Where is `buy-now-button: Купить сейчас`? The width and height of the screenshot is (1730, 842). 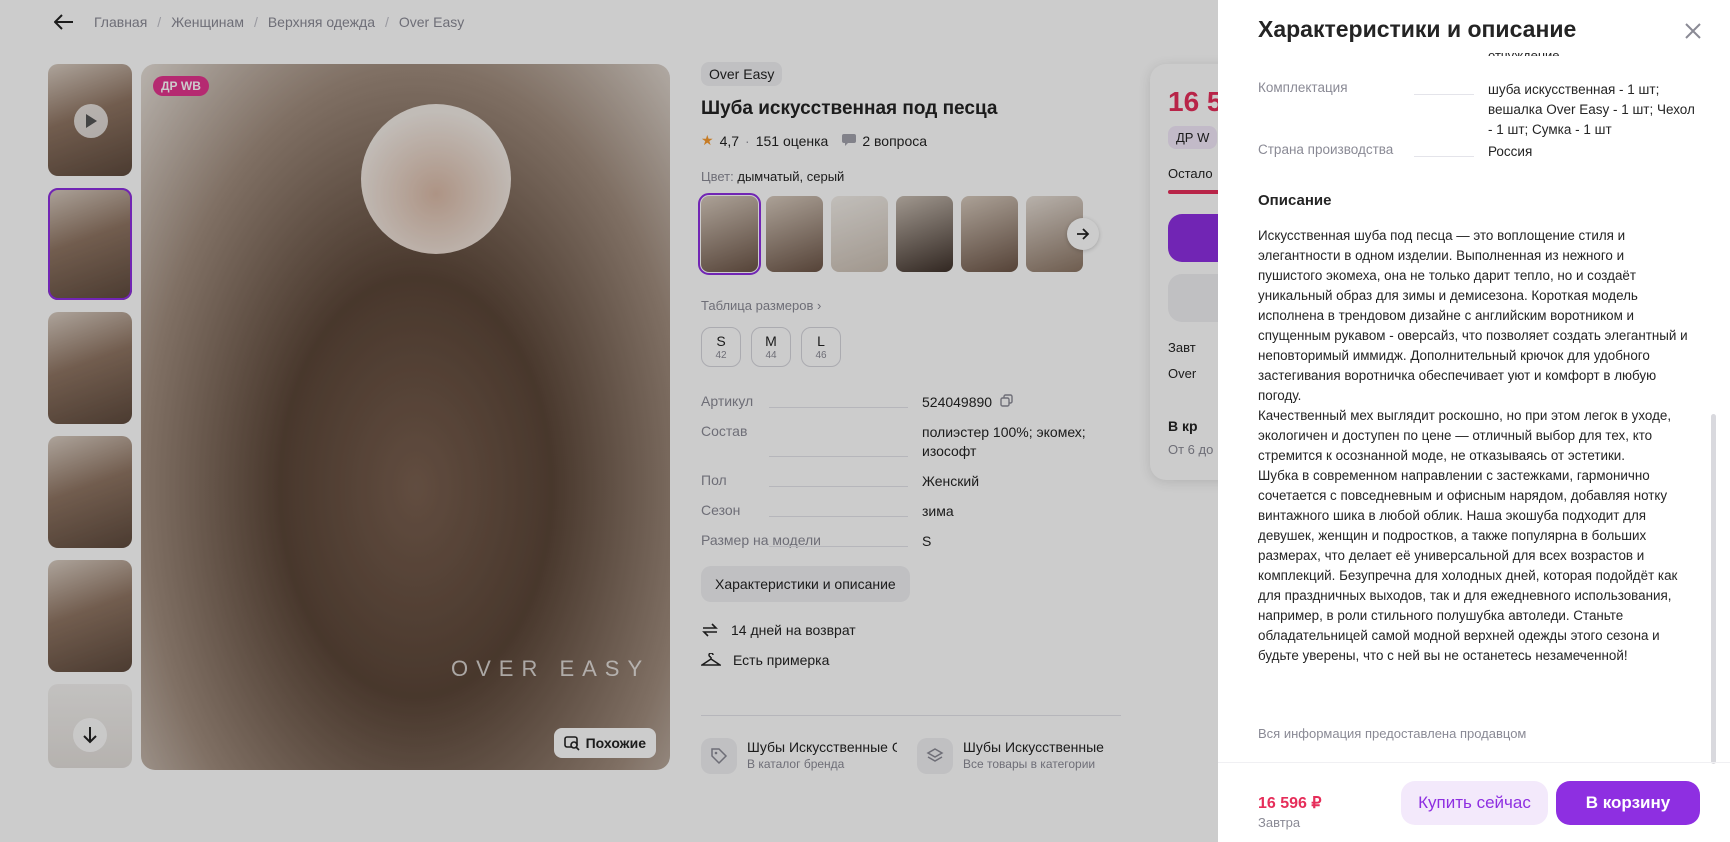 buy-now-button: Купить сейчас is located at coordinates (1474, 803).